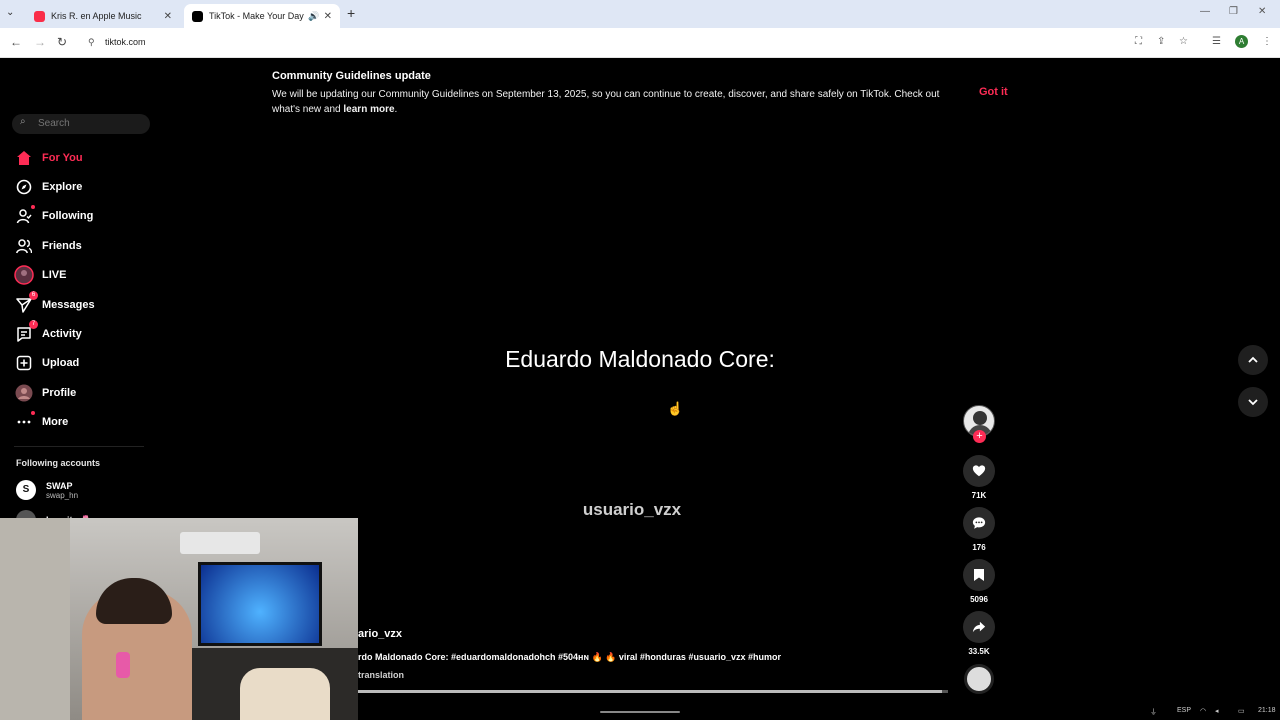 The image size is (1280, 720). I want to click on account-item: S SWAP swap_hn, so click(47, 490).